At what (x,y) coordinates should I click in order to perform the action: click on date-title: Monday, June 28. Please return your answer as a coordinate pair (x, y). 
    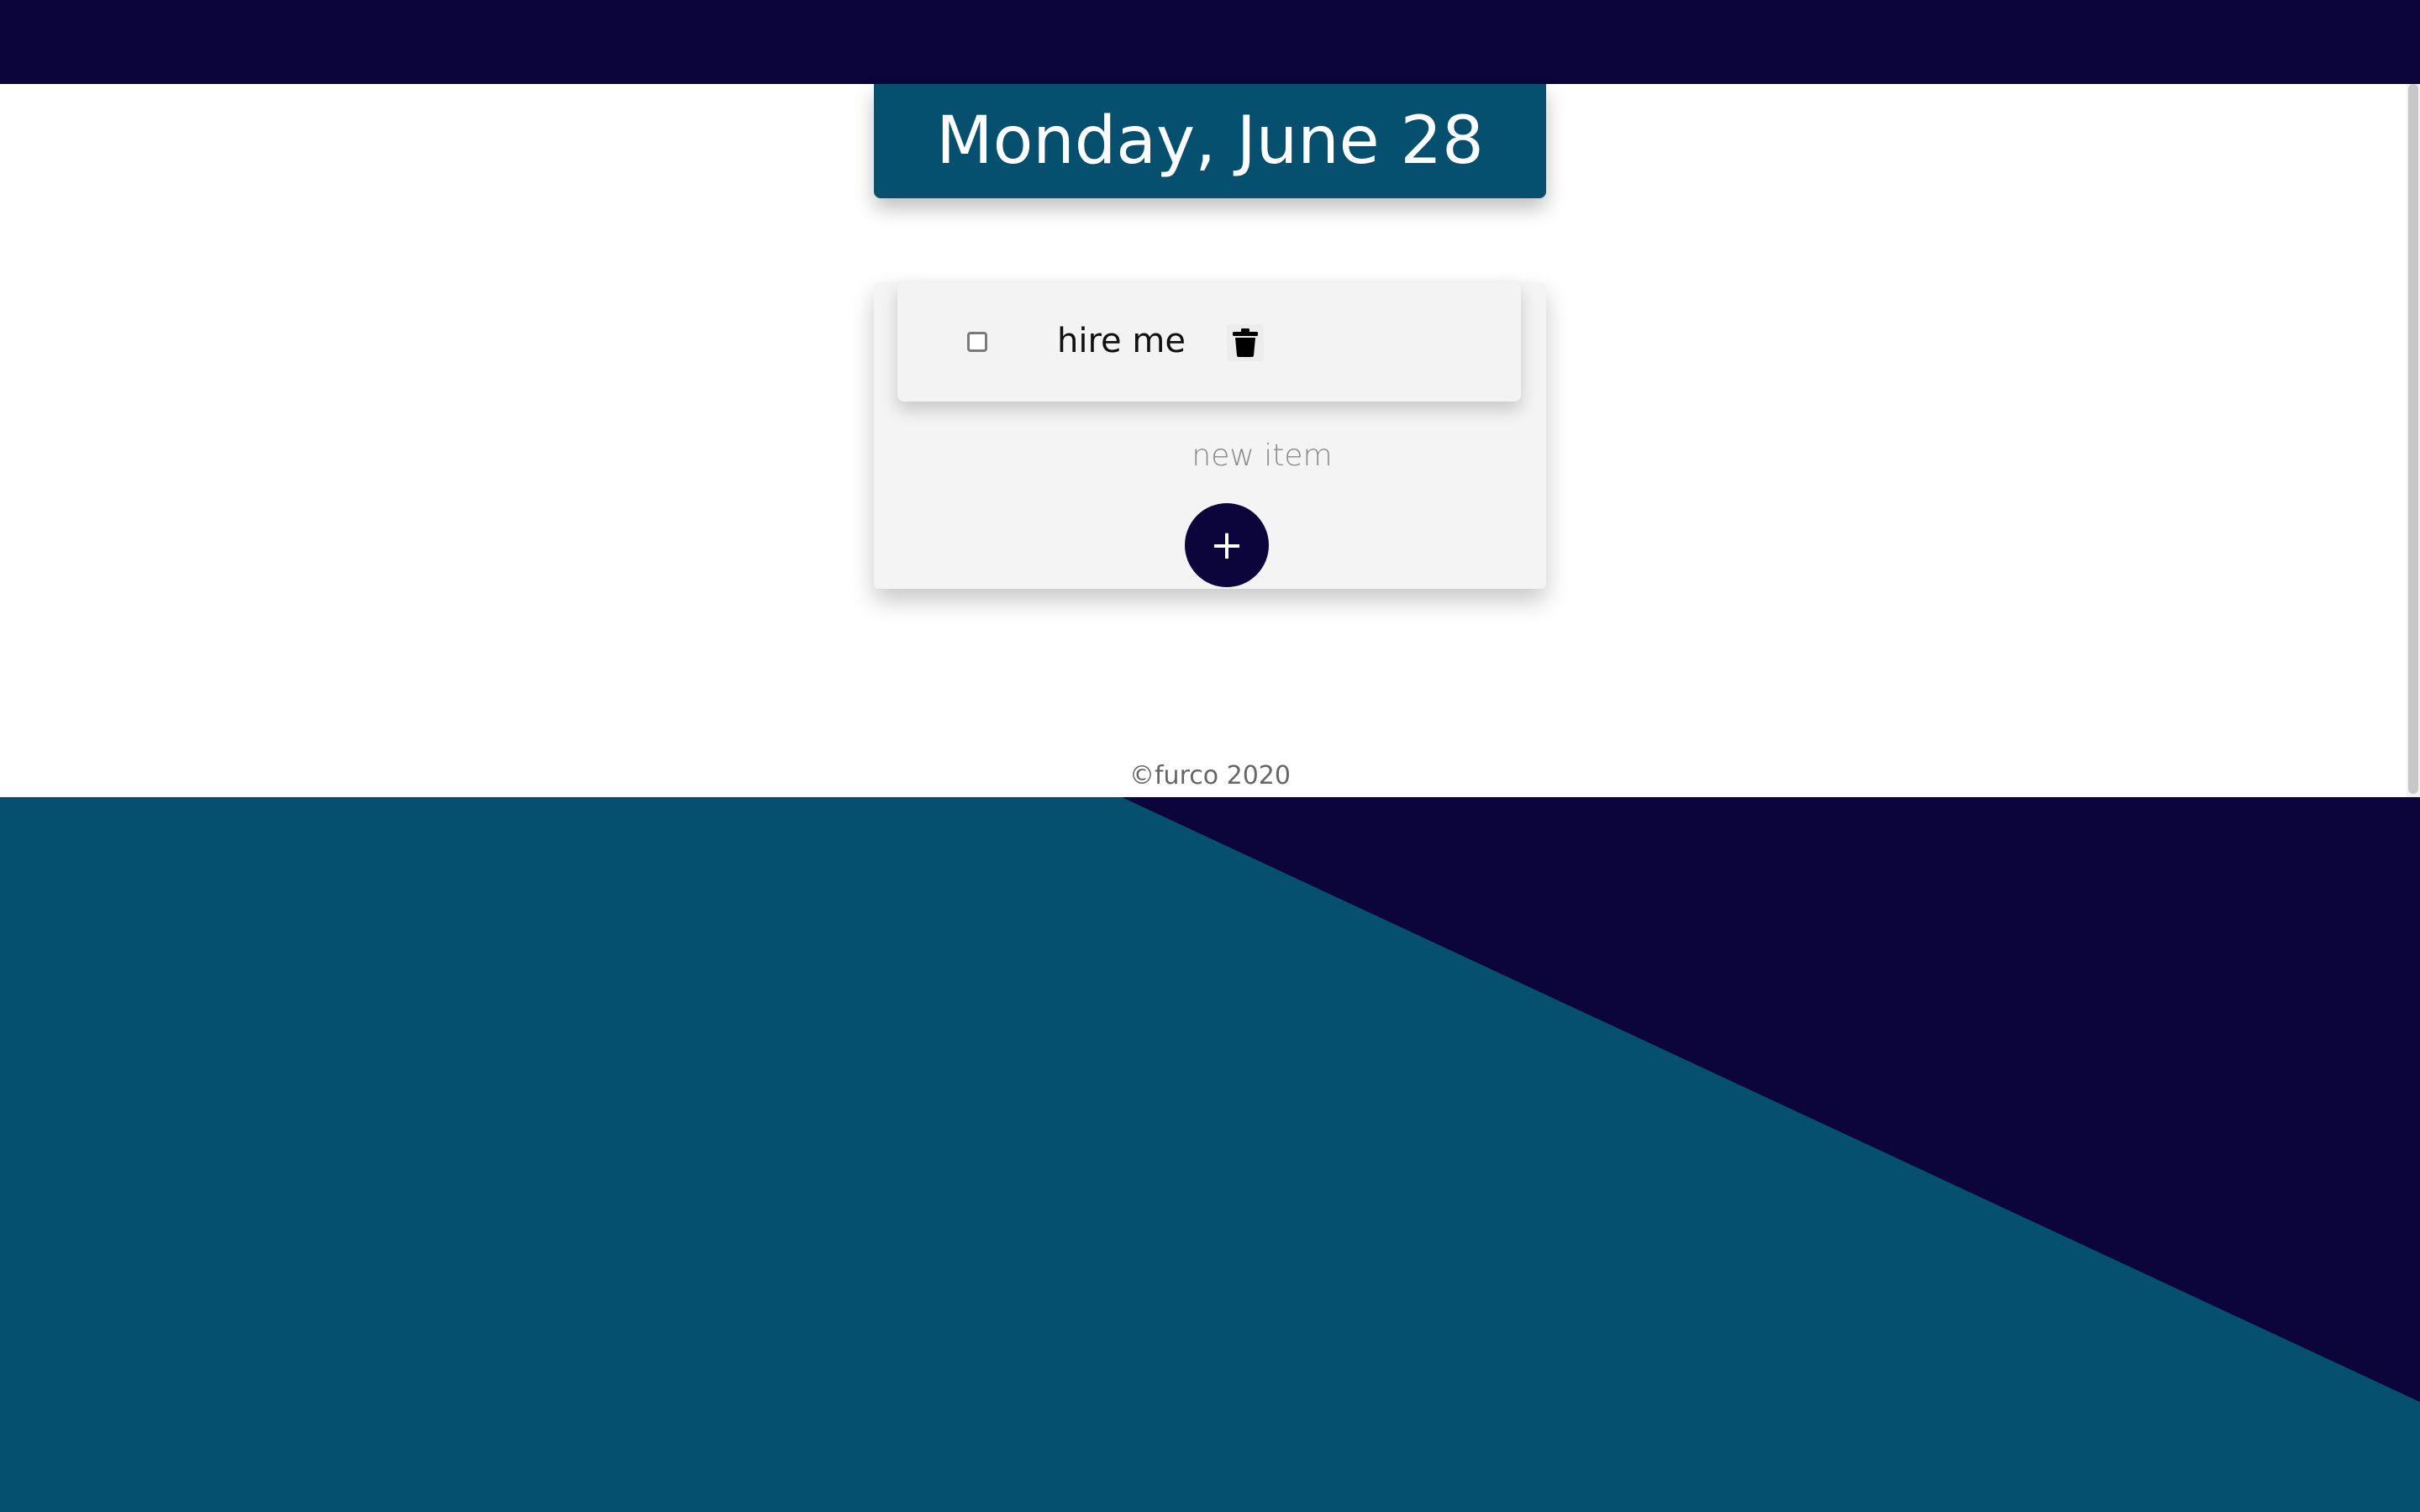
    Looking at the image, I should click on (1210, 141).